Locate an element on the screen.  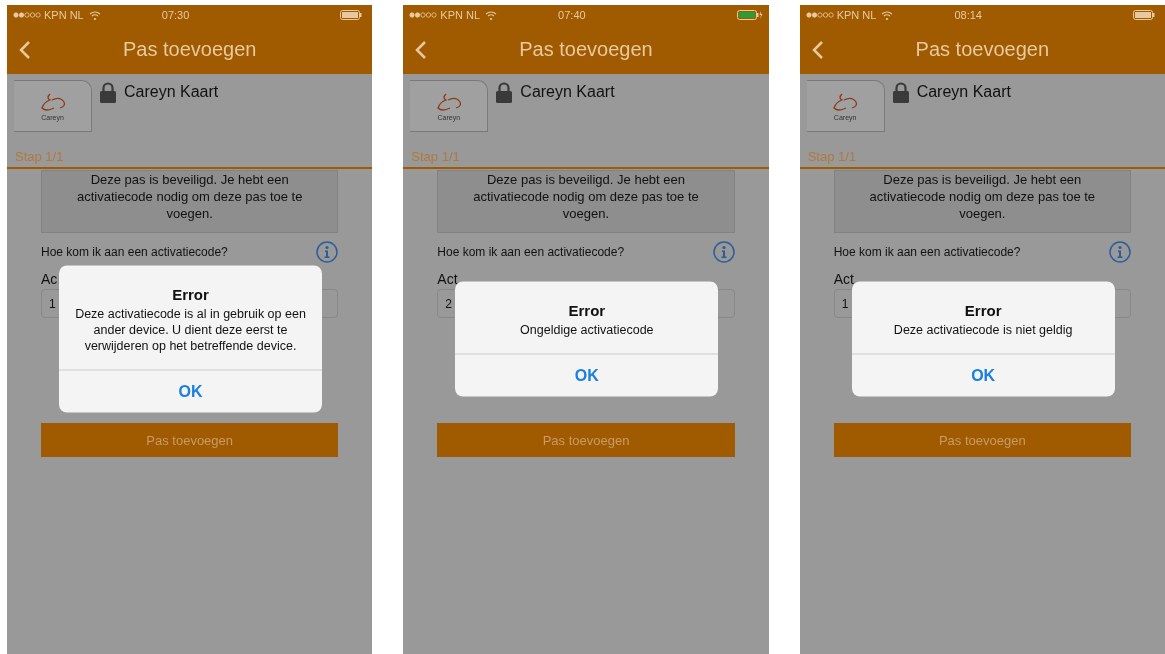
status-time: 07:40 is located at coordinates (572, 15).